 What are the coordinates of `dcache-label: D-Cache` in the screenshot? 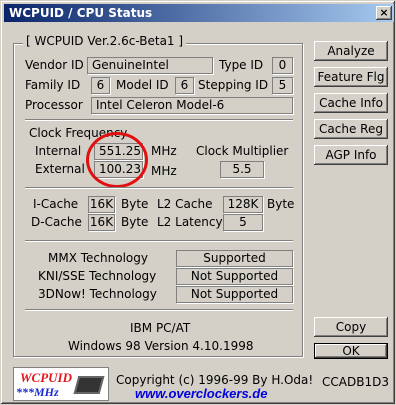 It's located at (56, 222).